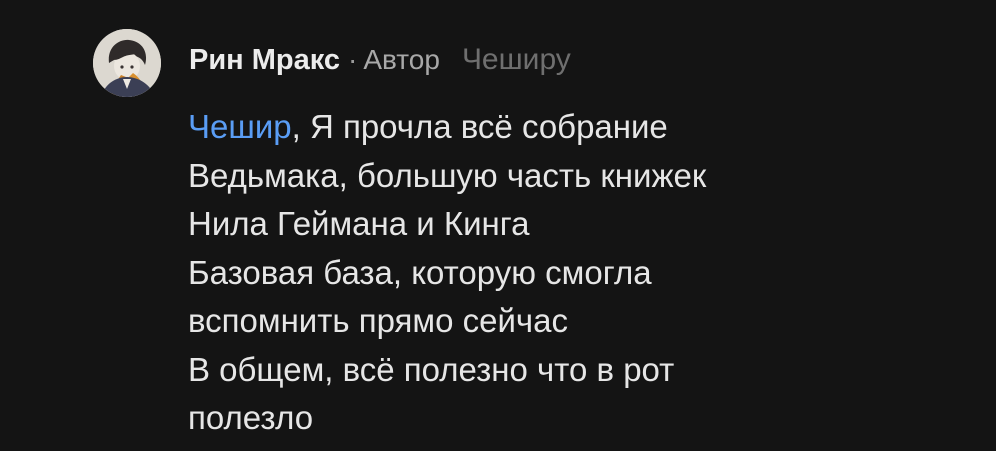  What do you see at coordinates (127, 63) in the screenshot?
I see `user-avatar-icon` at bounding box center [127, 63].